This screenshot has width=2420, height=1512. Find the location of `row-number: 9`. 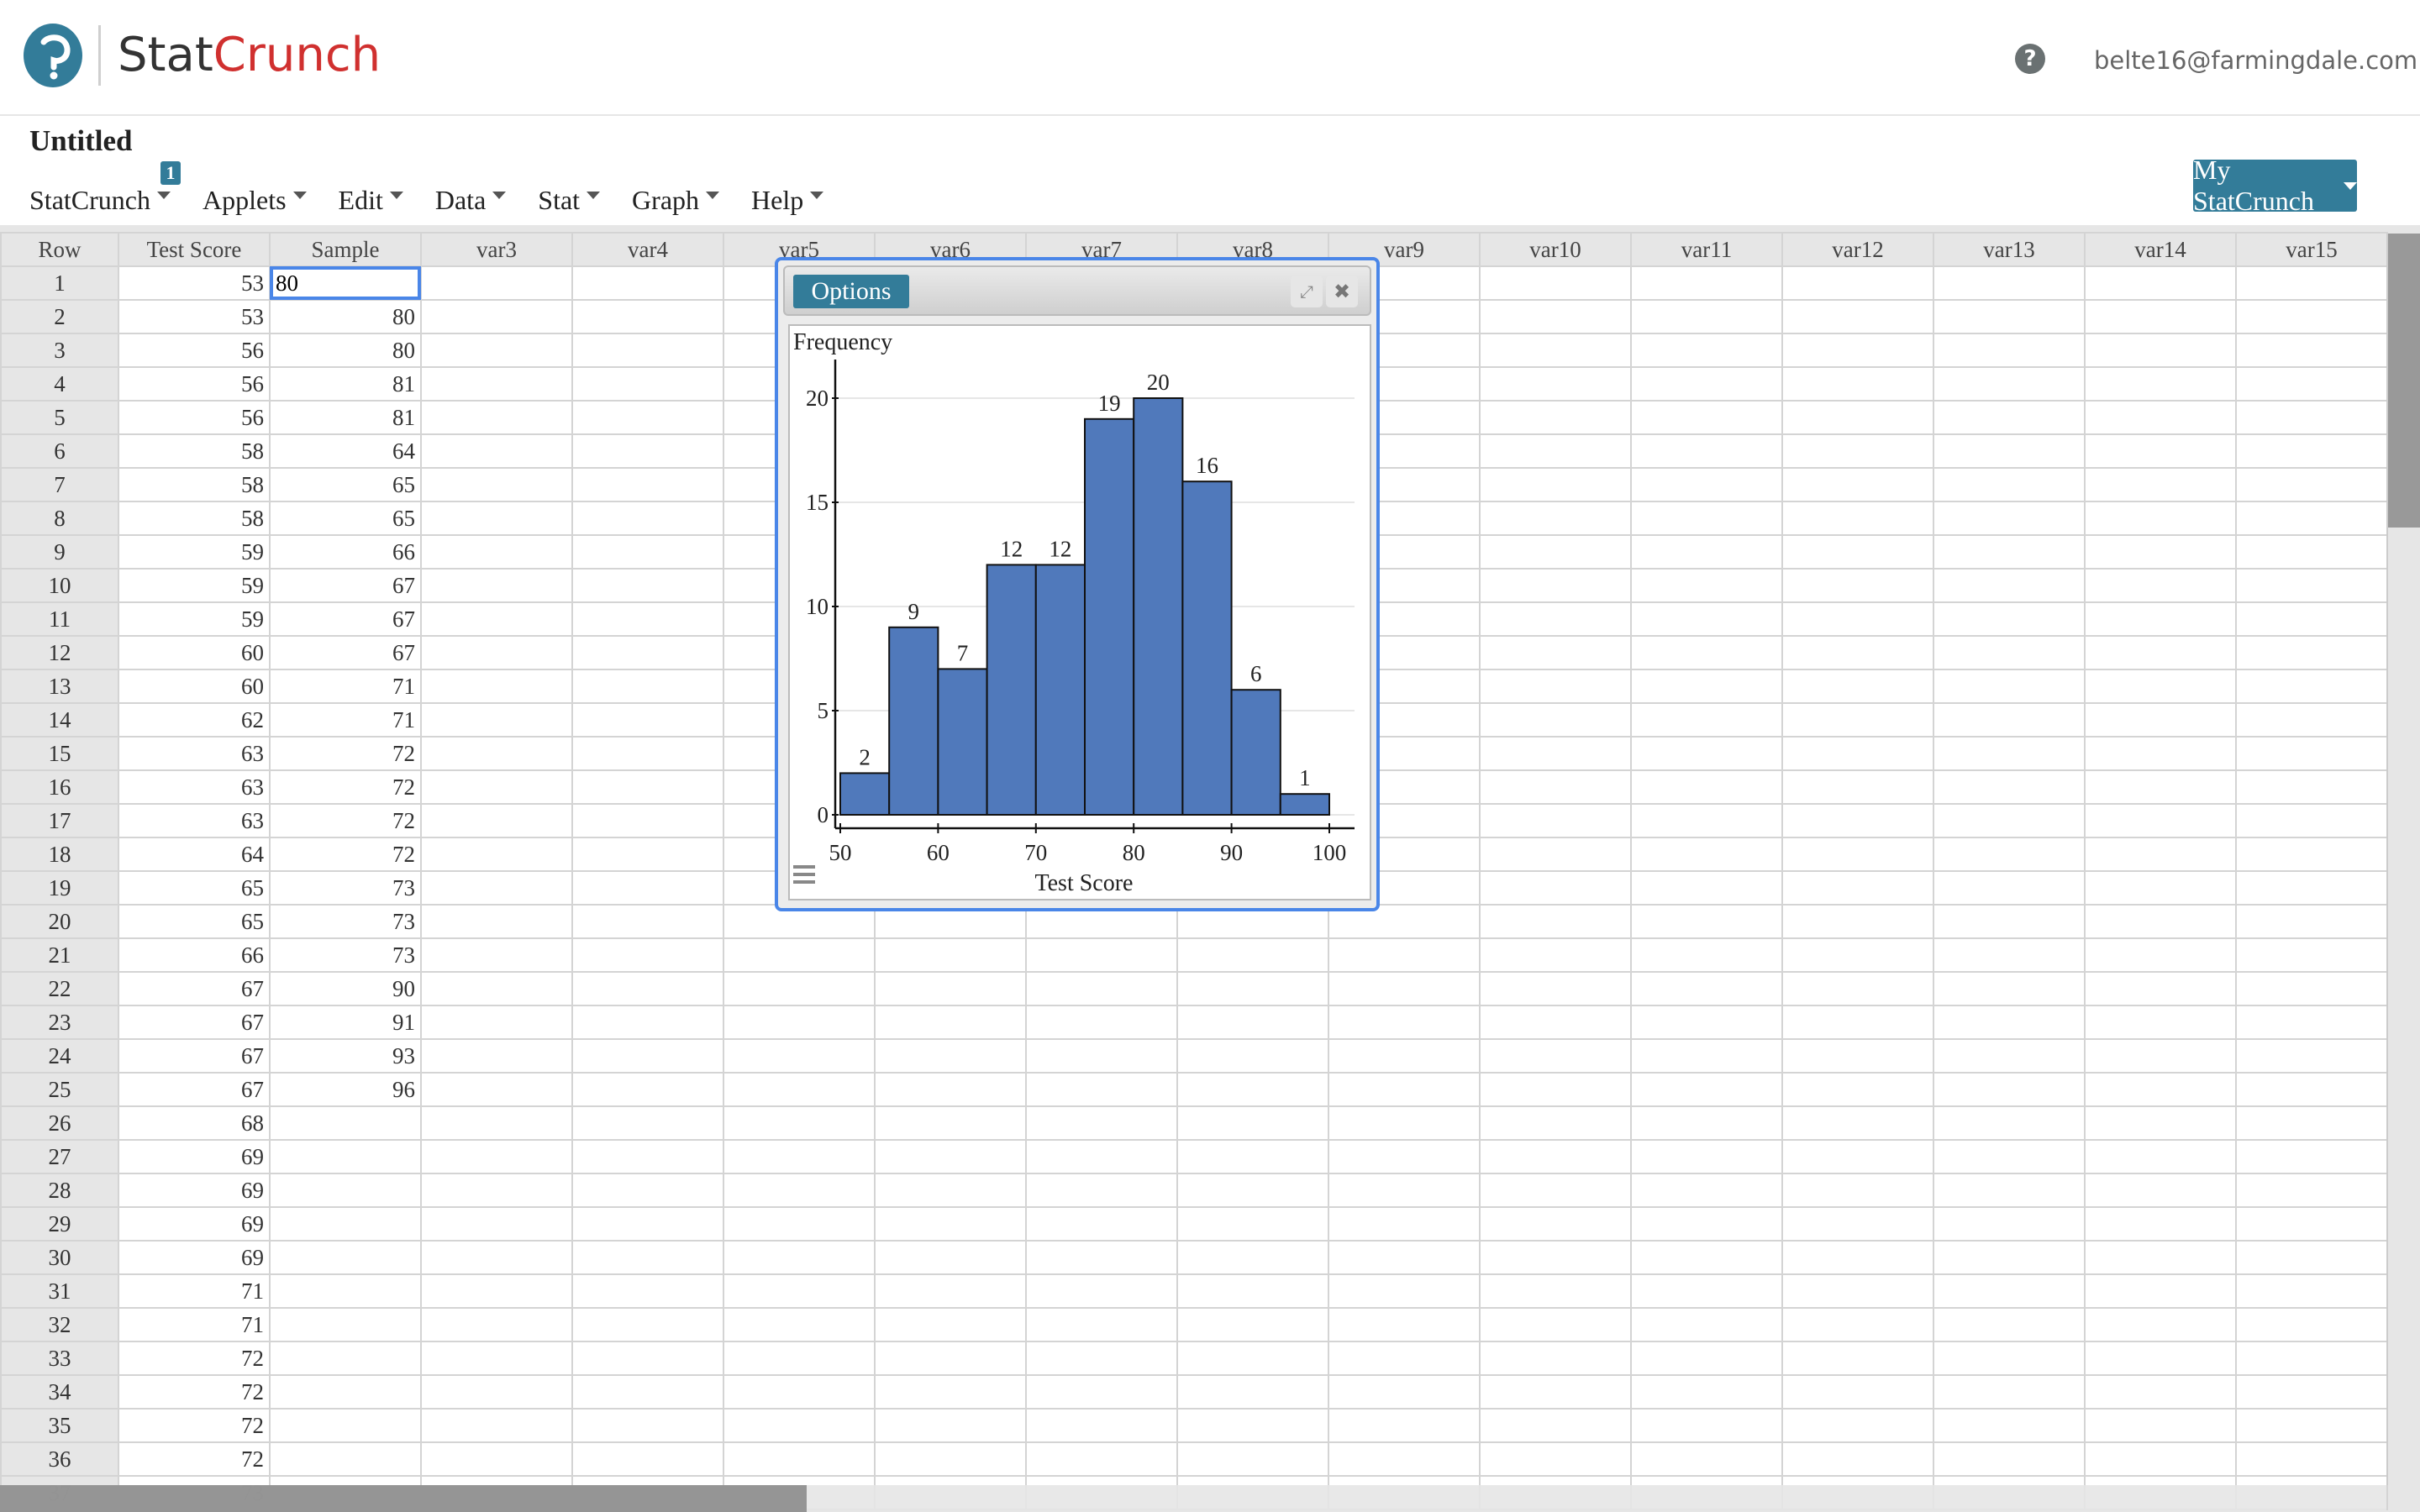

row-number: 9 is located at coordinates (60, 552).